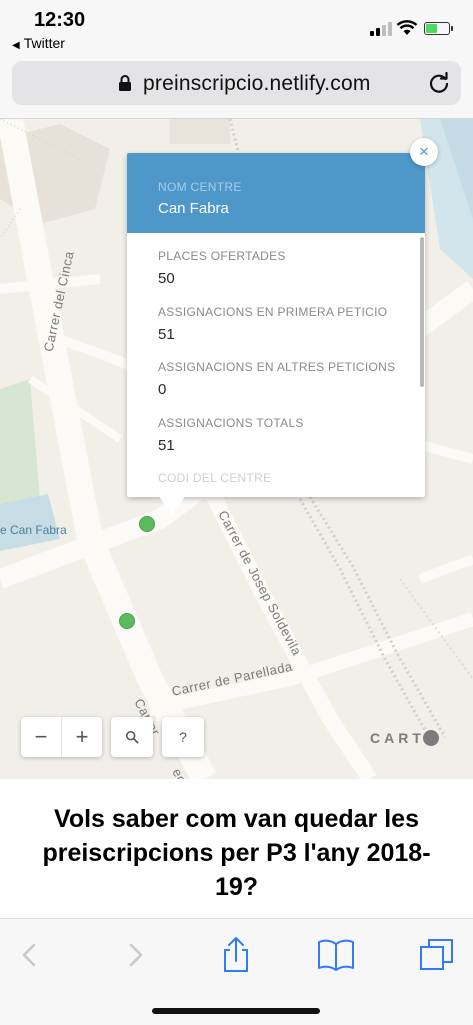  What do you see at coordinates (257, 84) in the screenshot?
I see `url-text: preinscripcio.netlify.com` at bounding box center [257, 84].